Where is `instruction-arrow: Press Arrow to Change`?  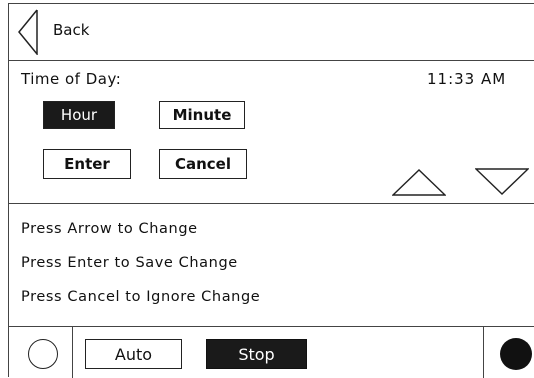 instruction-arrow: Press Arrow to Change is located at coordinates (109, 229).